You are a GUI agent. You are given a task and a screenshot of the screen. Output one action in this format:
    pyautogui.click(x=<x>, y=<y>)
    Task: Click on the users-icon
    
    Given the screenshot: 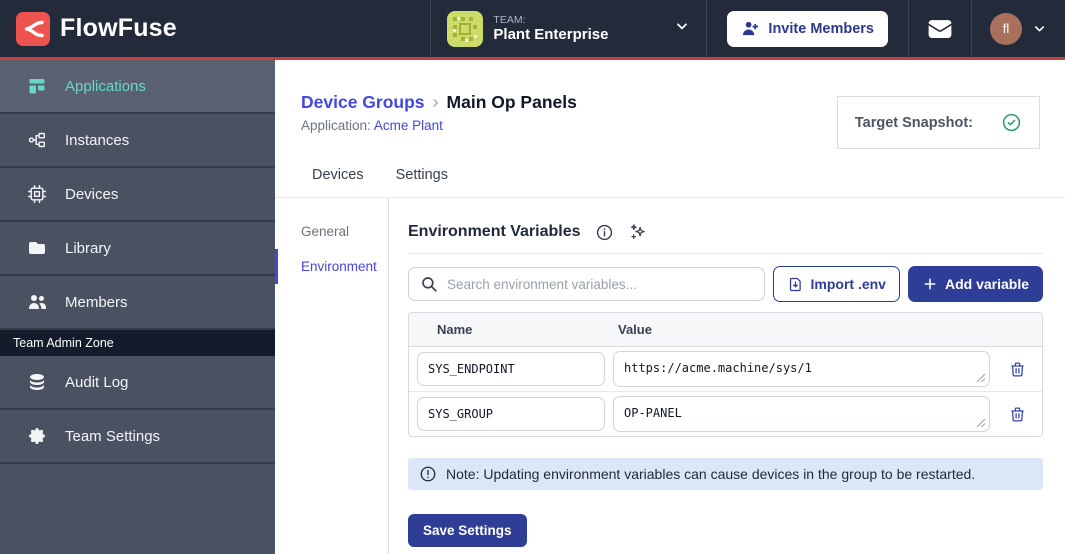 What is the action you would take?
    pyautogui.click(x=37, y=302)
    